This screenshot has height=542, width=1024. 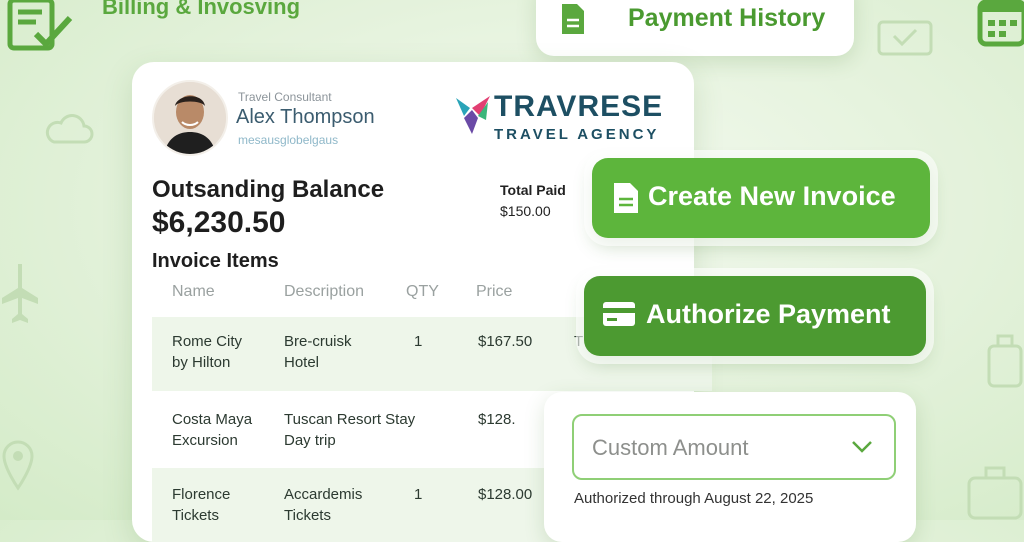 I want to click on brand-logo-icon, so click(x=473, y=115).